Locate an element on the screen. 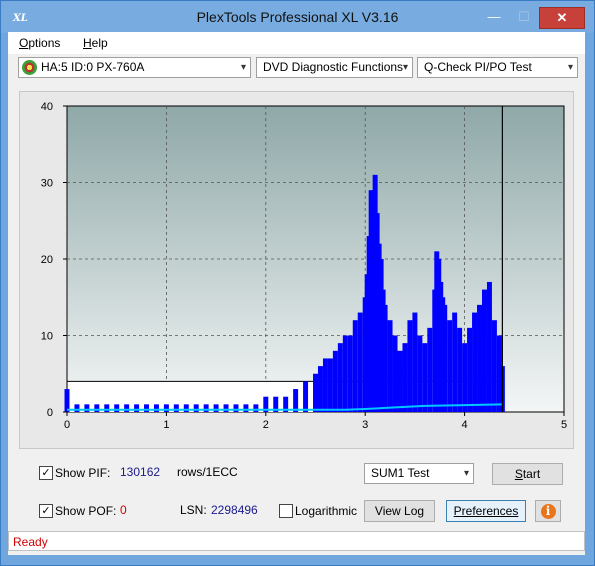 The width and height of the screenshot is (595, 566). close-button: ✕ is located at coordinates (562, 18).